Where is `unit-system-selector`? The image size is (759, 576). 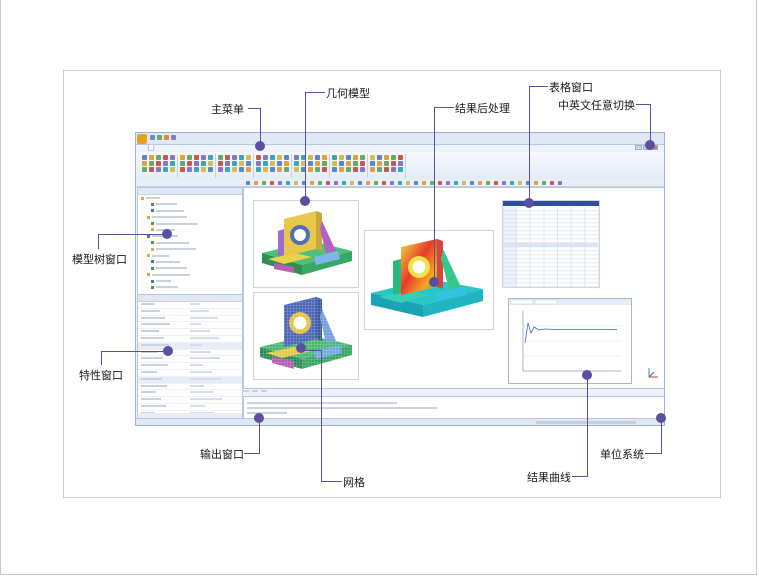
unit-system-selector is located at coordinates (586, 422).